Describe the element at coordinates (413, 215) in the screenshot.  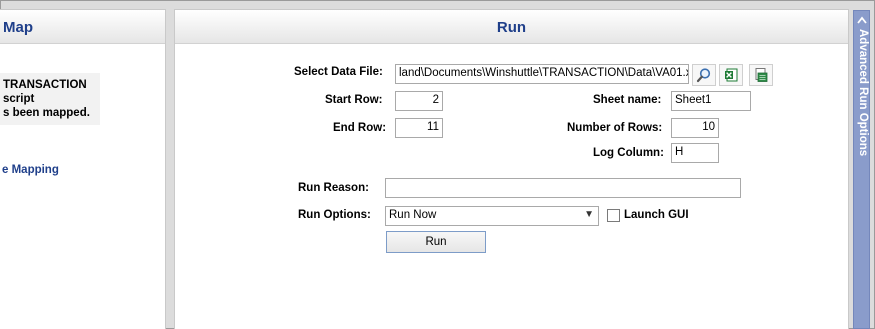
I see `run-options-selected: Run Now` at that location.